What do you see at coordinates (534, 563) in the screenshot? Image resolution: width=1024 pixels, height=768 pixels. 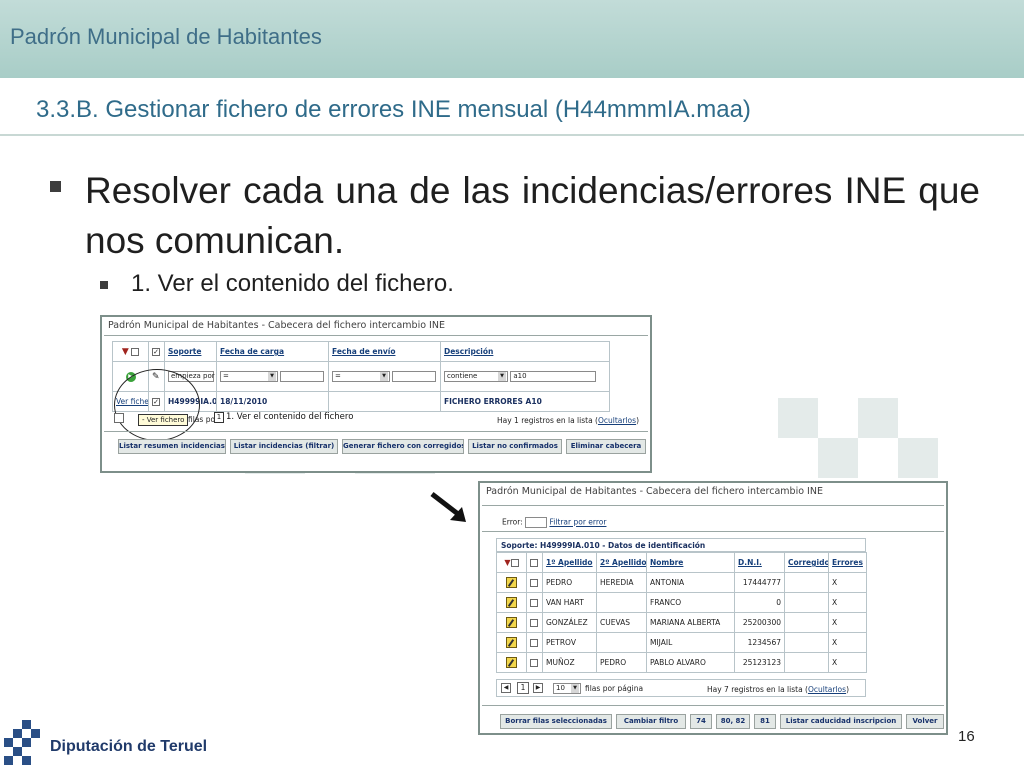 I see `header-check` at bounding box center [534, 563].